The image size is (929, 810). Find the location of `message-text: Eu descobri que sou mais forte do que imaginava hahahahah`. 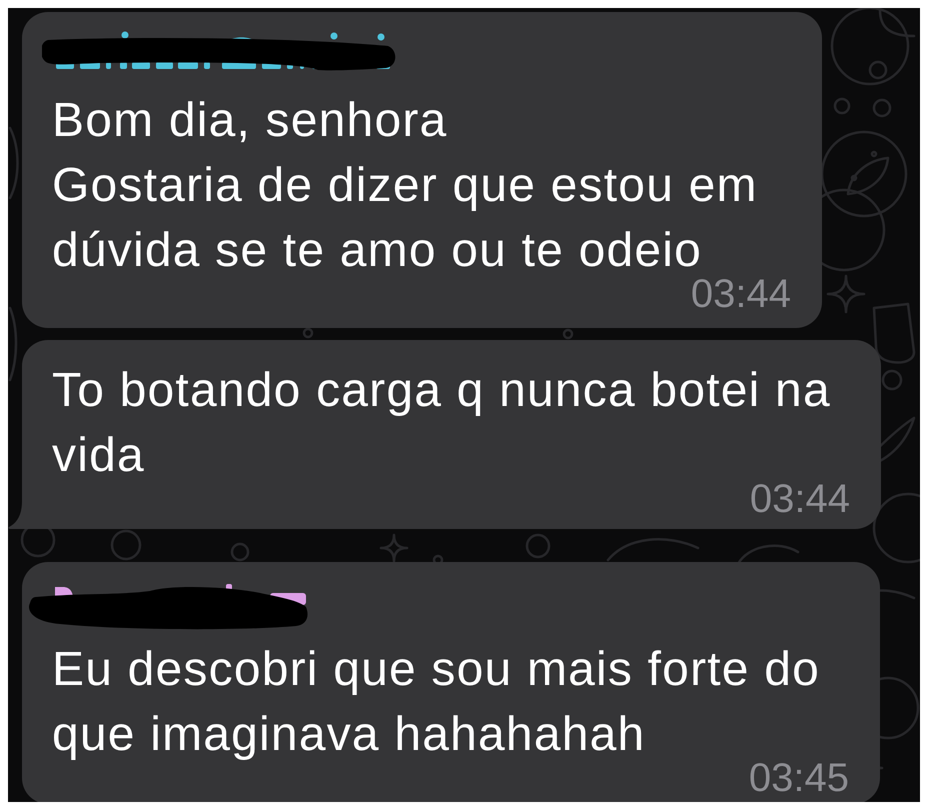

message-text: Eu descobri que sou mais forte do que imaginava hahahahah is located at coordinates (436, 702).